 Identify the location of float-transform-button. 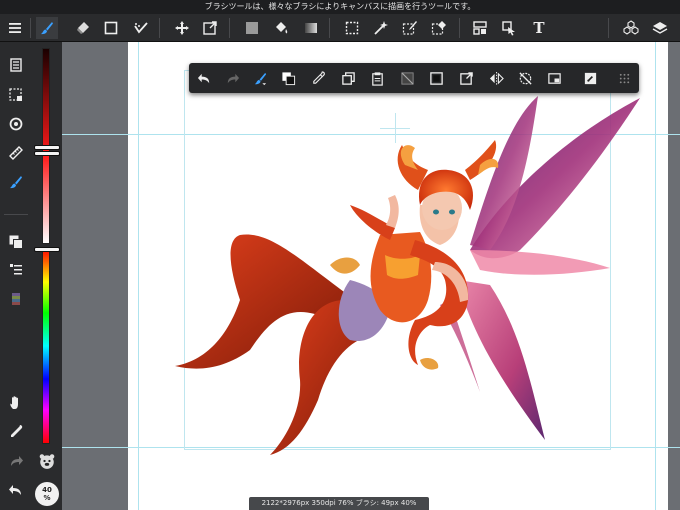
(466, 78).